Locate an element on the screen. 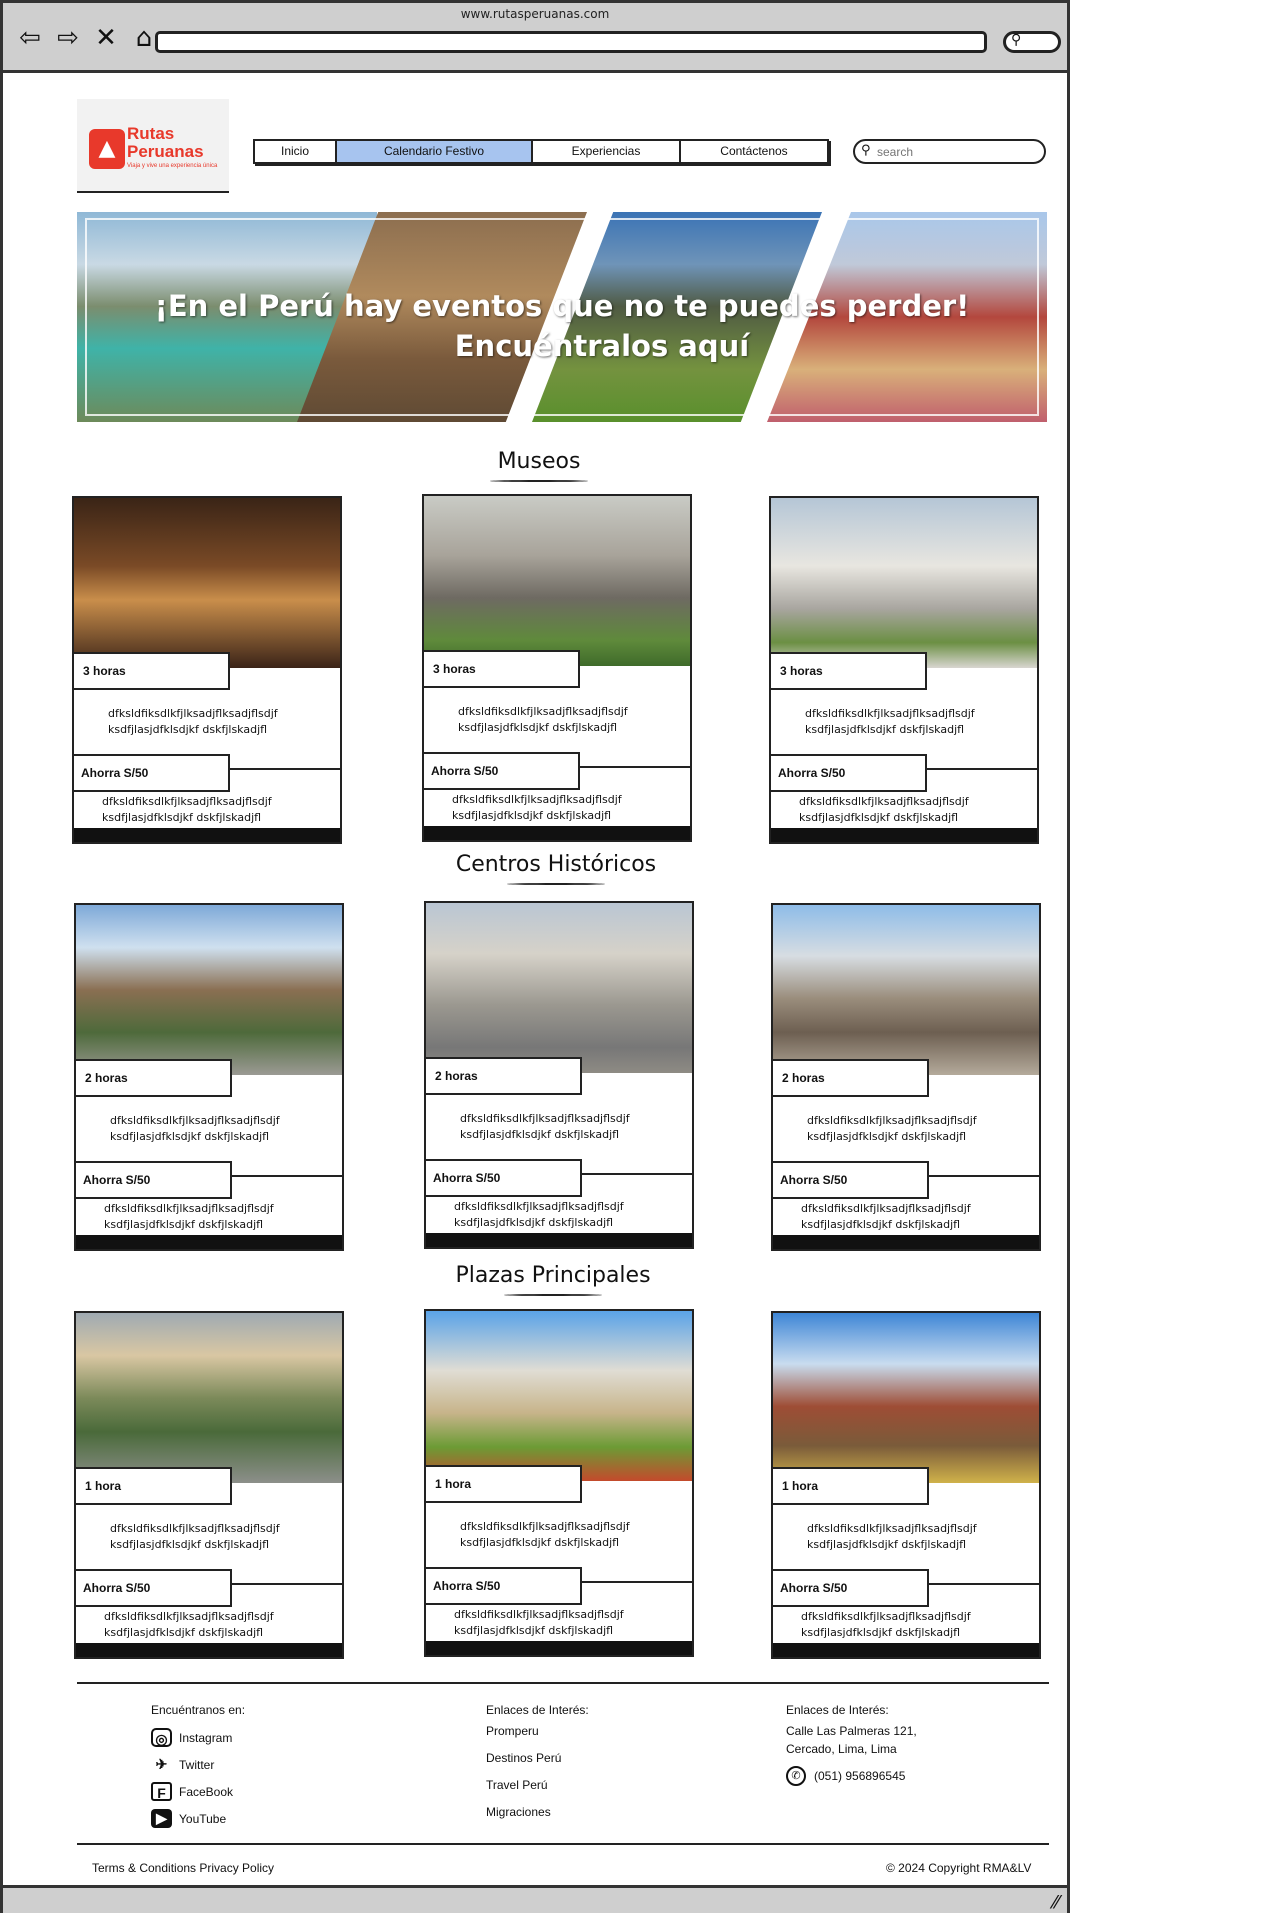  social-label: Instagram is located at coordinates (206, 1737).